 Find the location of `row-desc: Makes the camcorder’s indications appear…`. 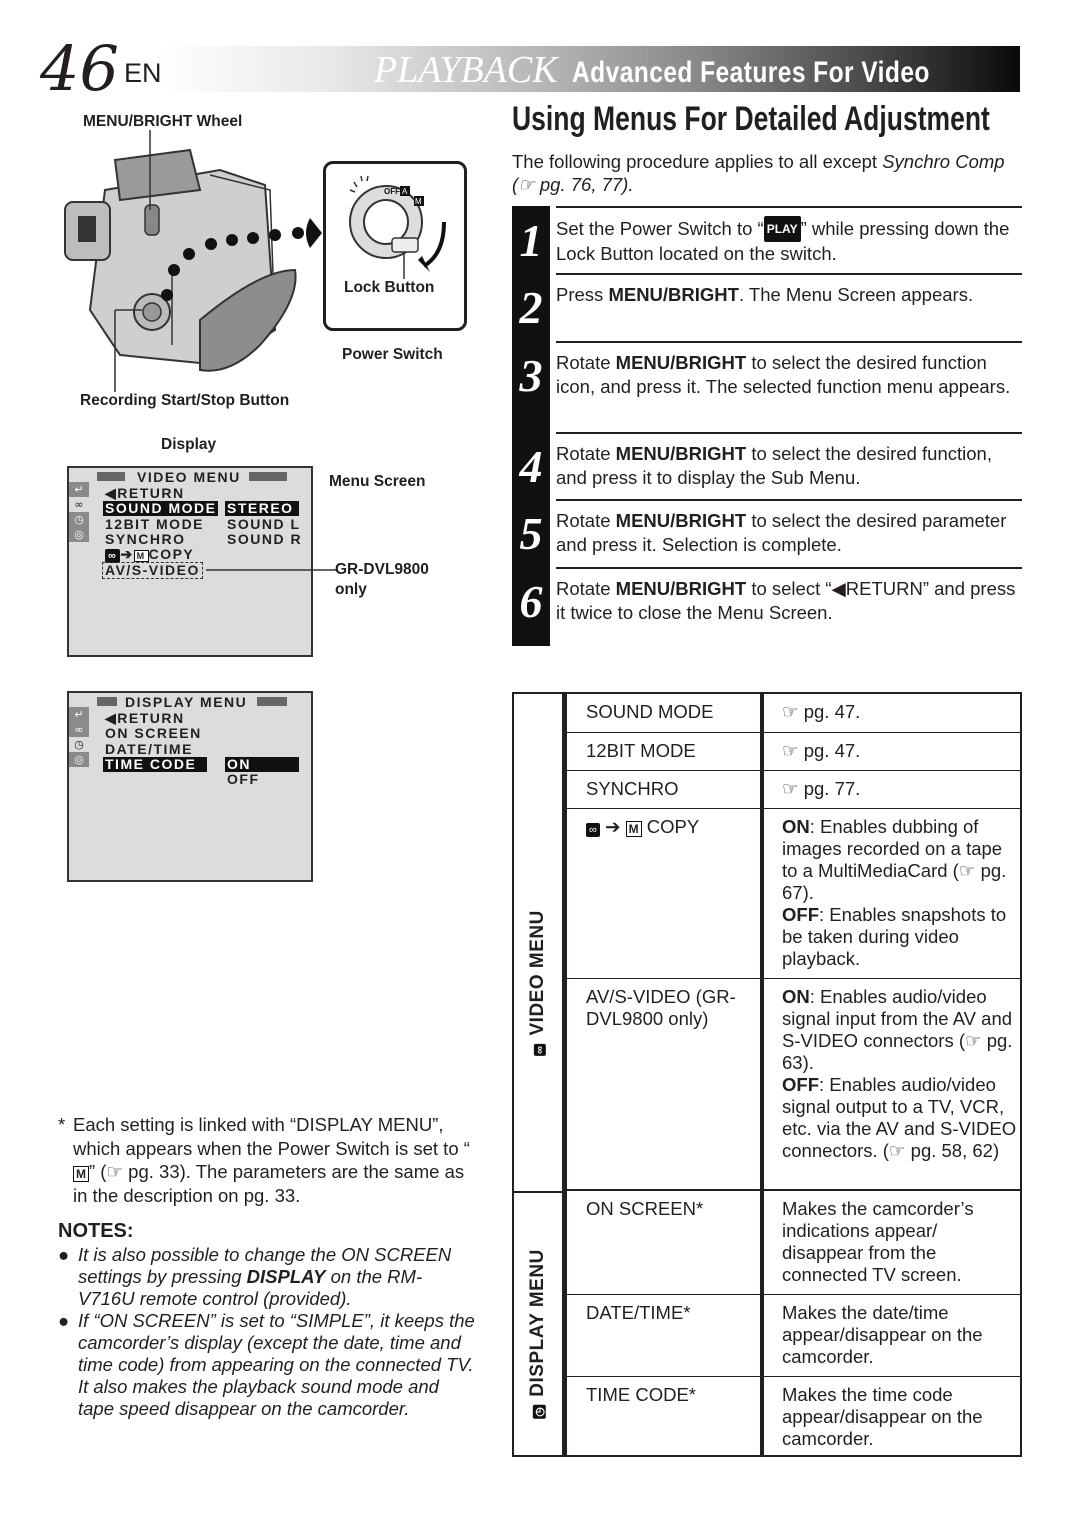

row-desc: Makes the camcorder’s indications appear… is located at coordinates (878, 1241).